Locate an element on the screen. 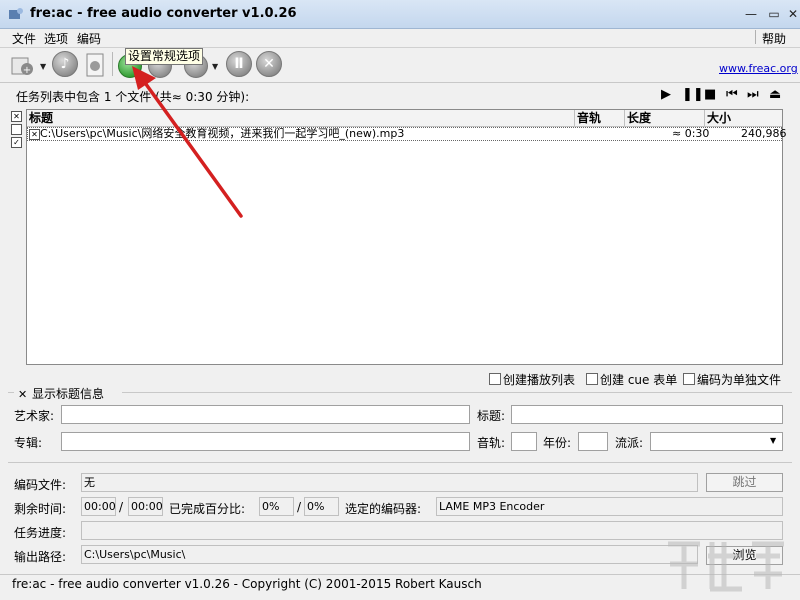 The height and width of the screenshot is (600, 800). add-files-icon: + is located at coordinates (23, 65).